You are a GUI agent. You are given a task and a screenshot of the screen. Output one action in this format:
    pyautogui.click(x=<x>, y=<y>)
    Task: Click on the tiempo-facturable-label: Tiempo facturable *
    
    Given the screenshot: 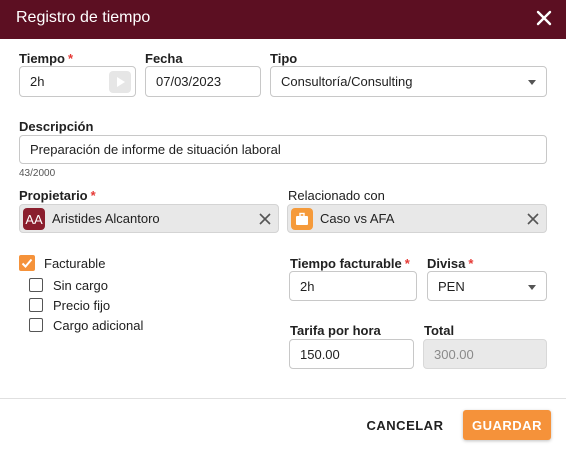 What is the action you would take?
    pyautogui.click(x=350, y=263)
    